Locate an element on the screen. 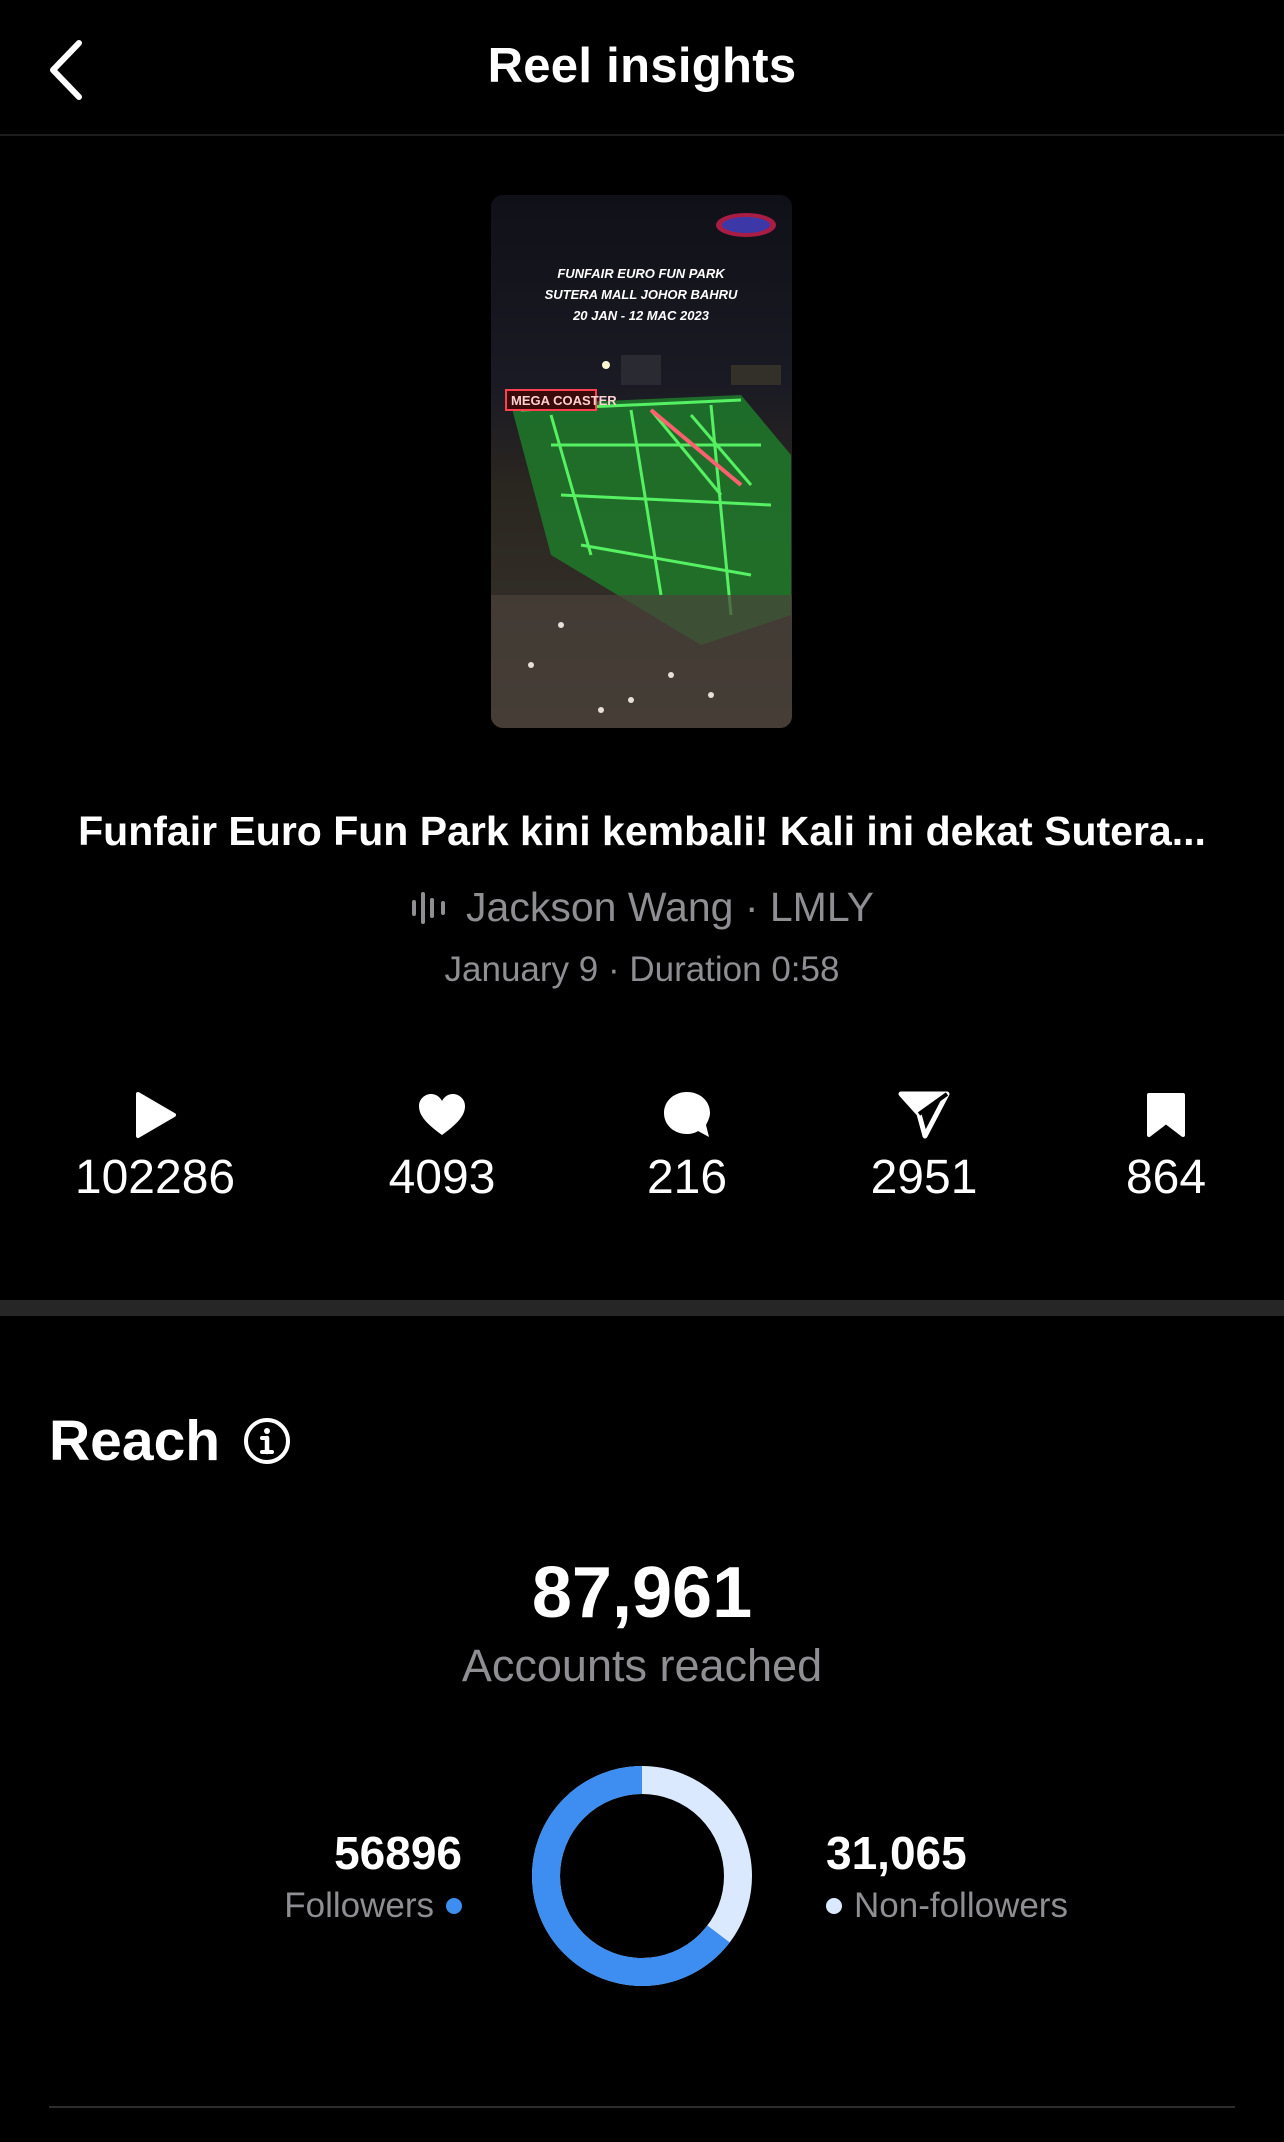  stat-value: 864 is located at coordinates (1166, 1177).